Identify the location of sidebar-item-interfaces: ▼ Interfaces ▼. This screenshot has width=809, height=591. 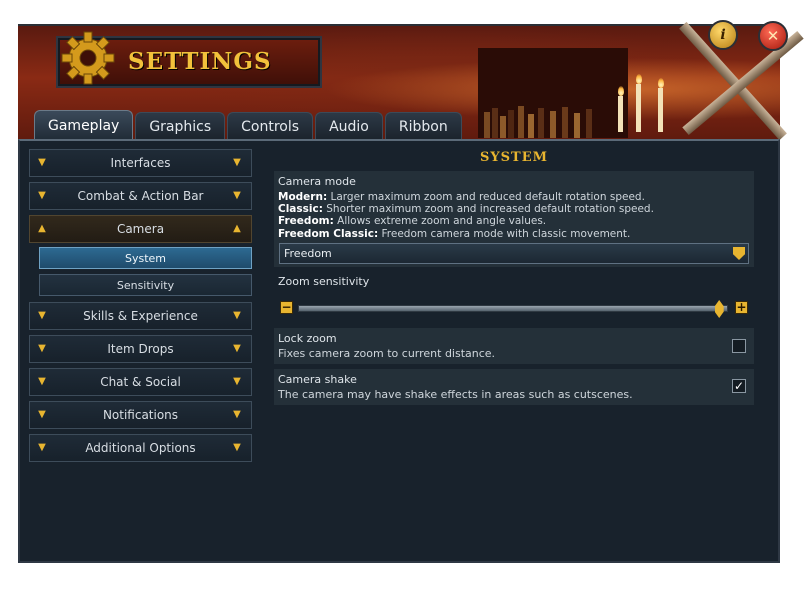
(140, 163).